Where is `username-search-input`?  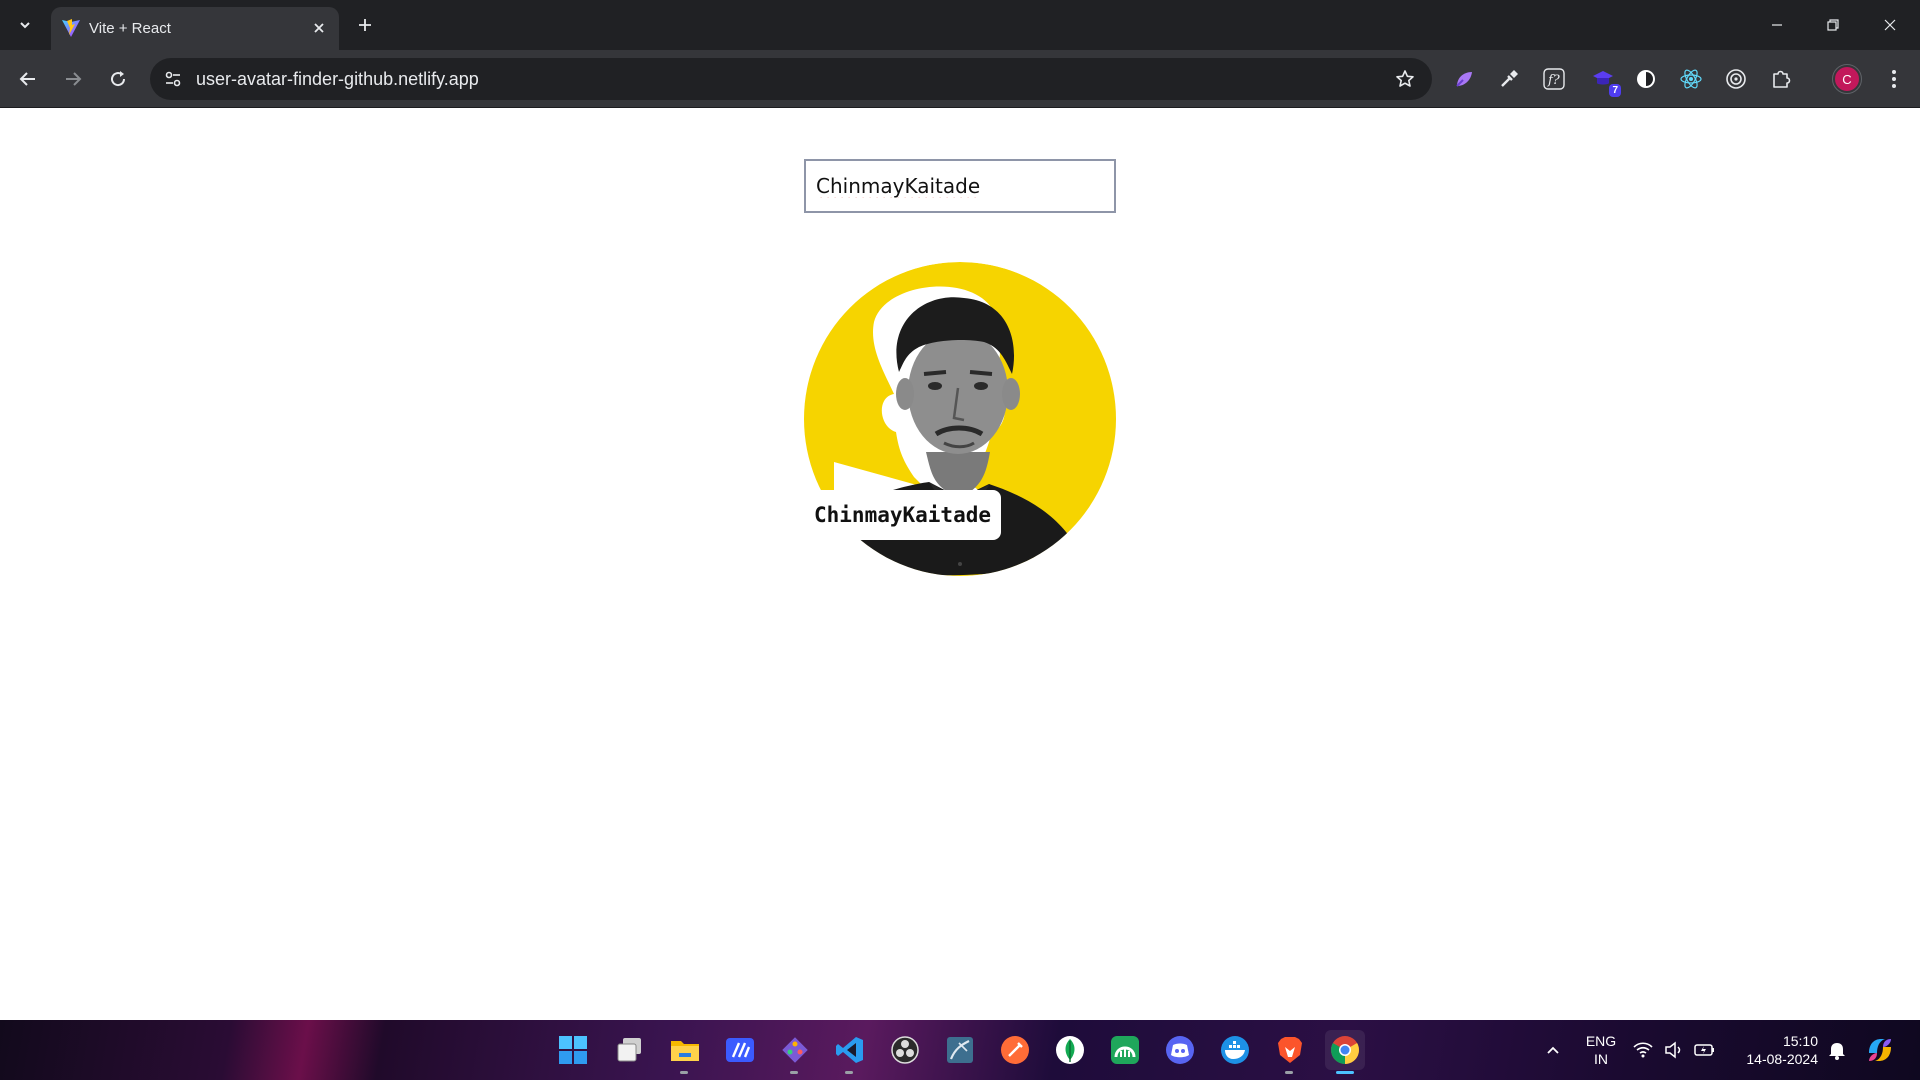
username-search-input is located at coordinates (960, 186).